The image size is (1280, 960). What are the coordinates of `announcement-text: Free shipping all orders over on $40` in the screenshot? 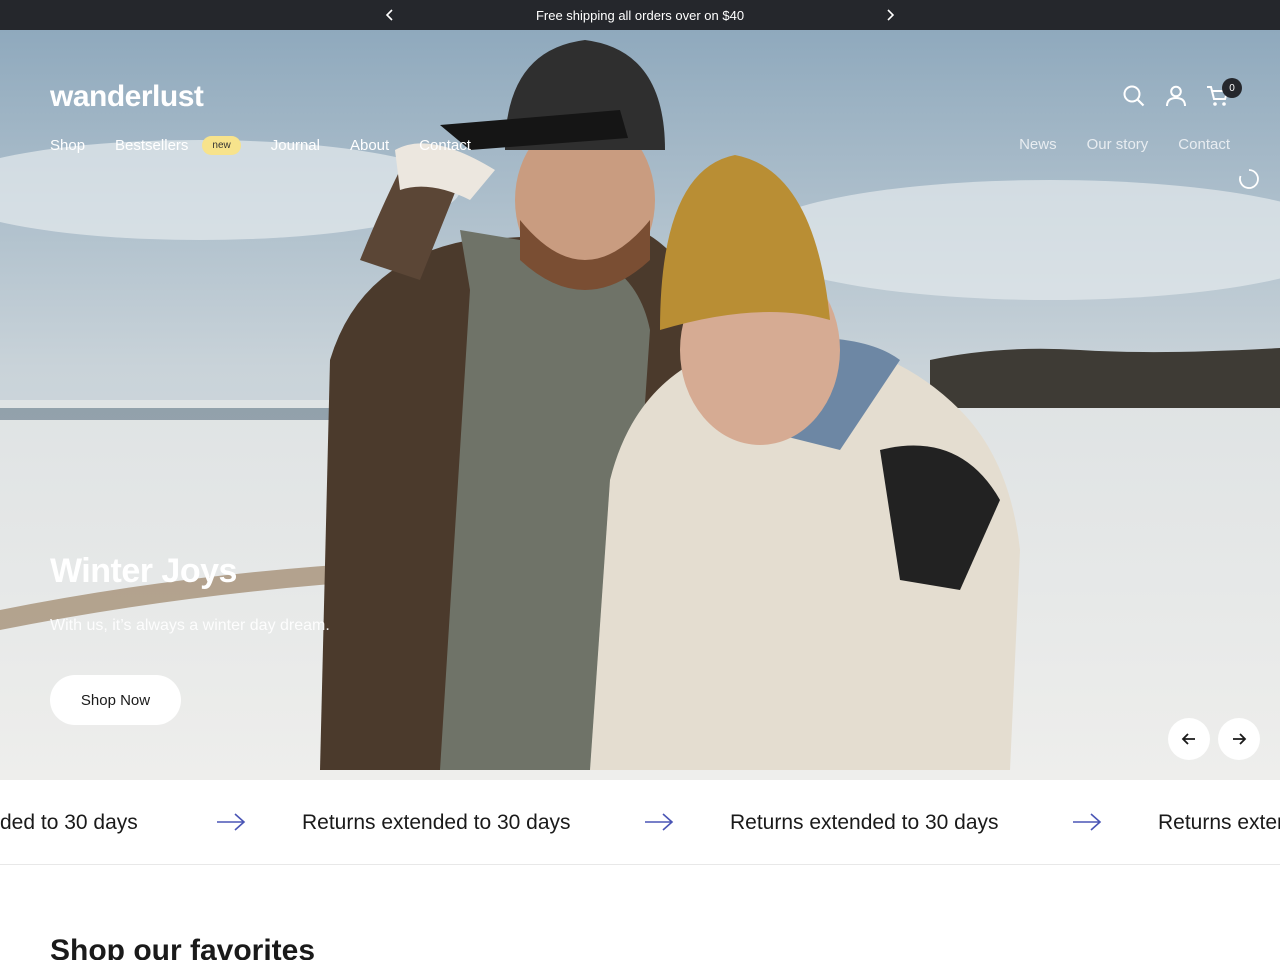 It's located at (640, 15).